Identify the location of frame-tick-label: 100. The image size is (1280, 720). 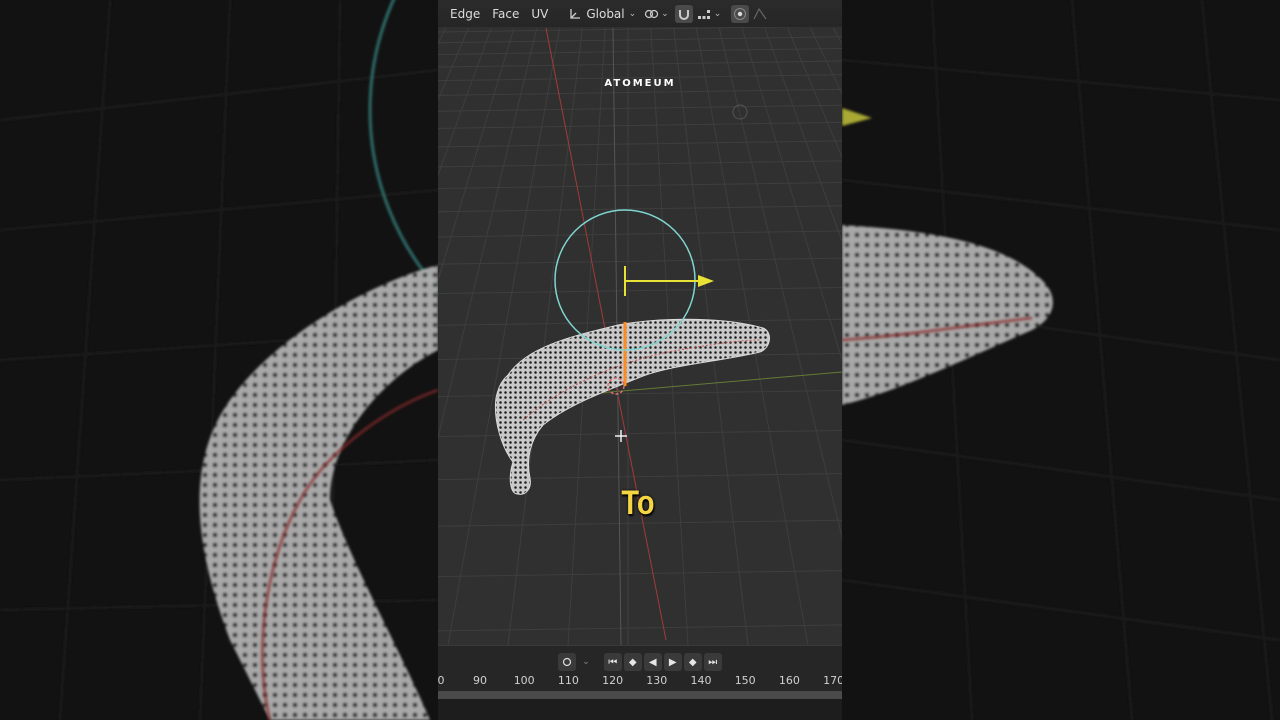
(524, 680).